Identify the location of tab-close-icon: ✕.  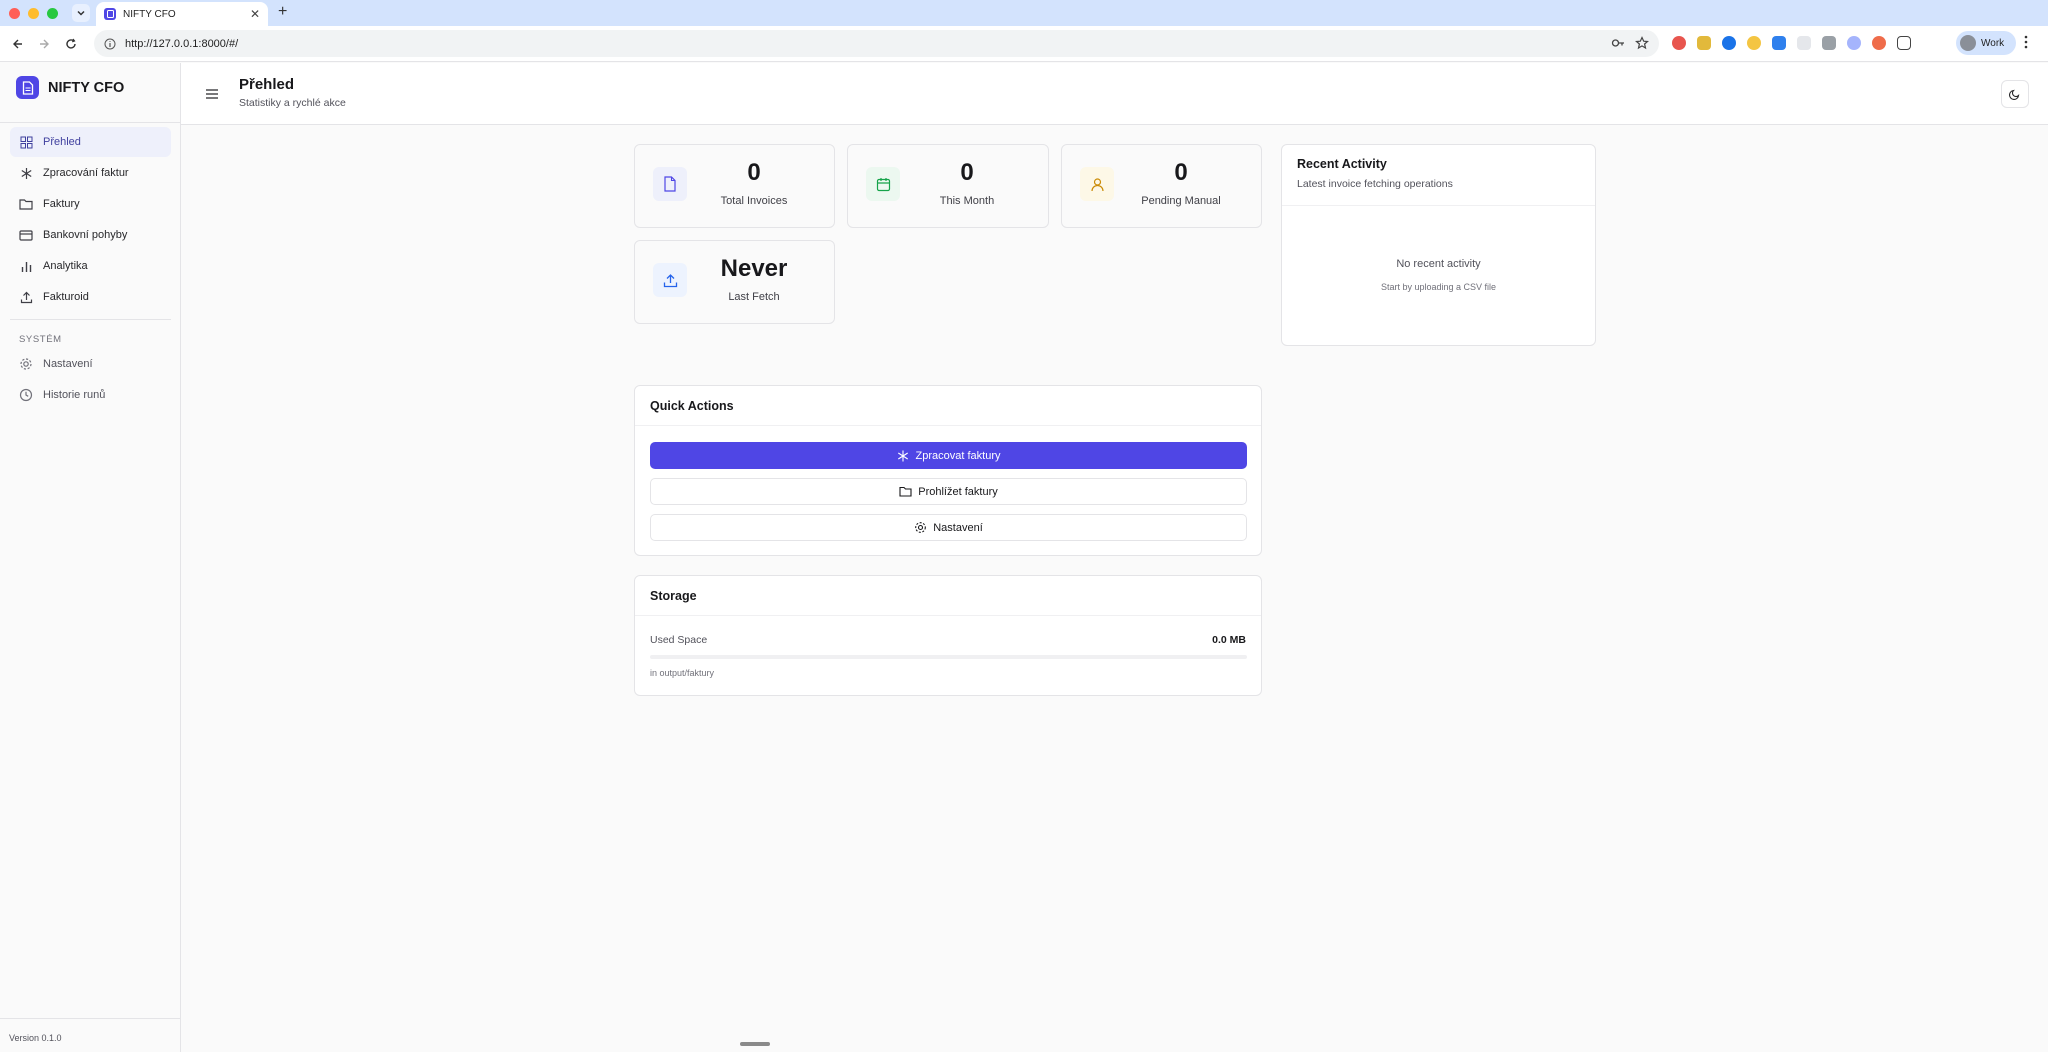
(255, 14).